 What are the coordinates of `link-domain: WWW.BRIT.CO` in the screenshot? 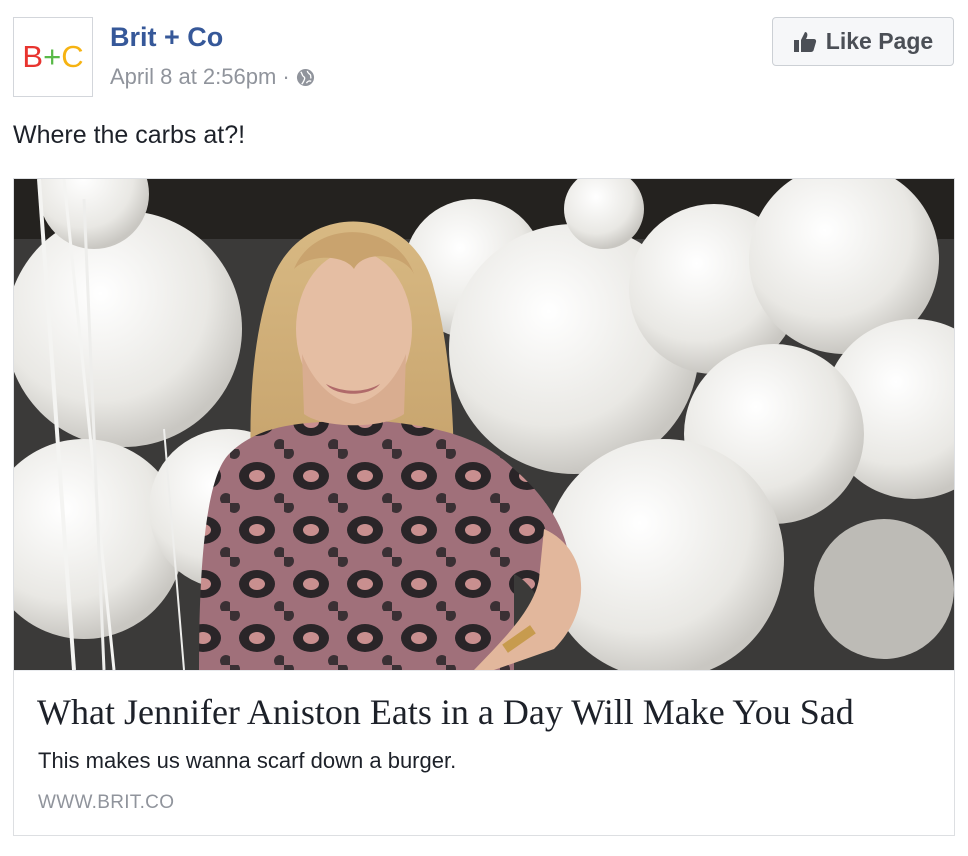 It's located at (106, 802).